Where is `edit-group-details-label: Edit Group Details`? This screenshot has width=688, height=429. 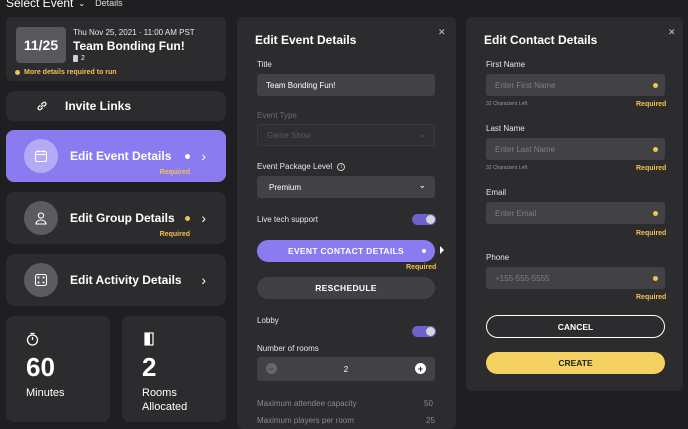 edit-group-details-label: Edit Group Details is located at coordinates (122, 218).